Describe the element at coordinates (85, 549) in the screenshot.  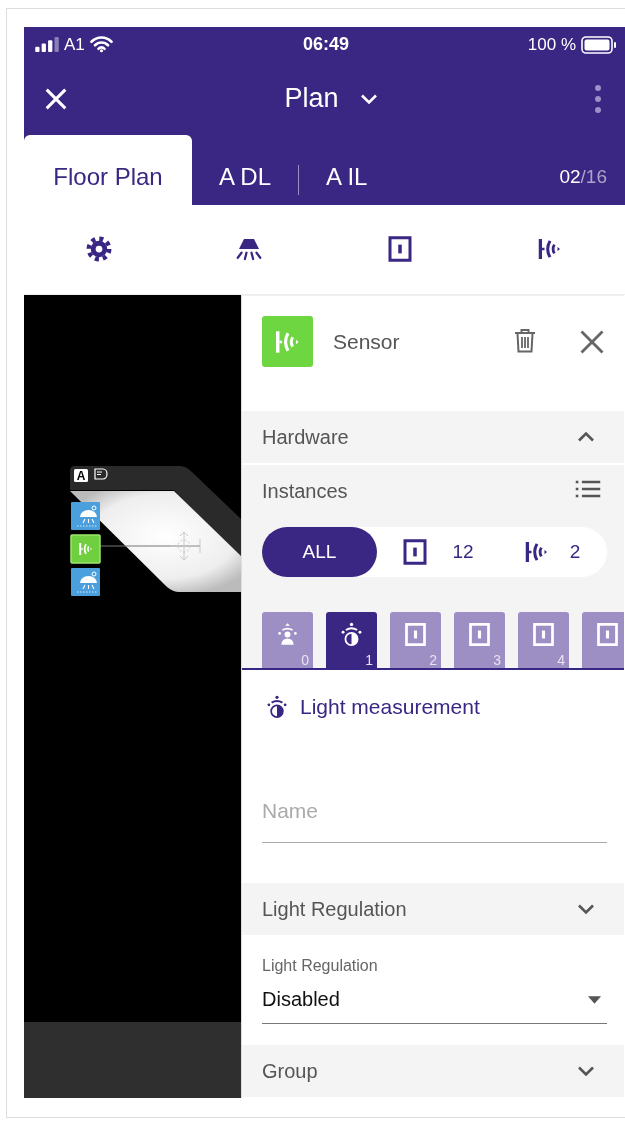
I see `sensor-marker` at that location.